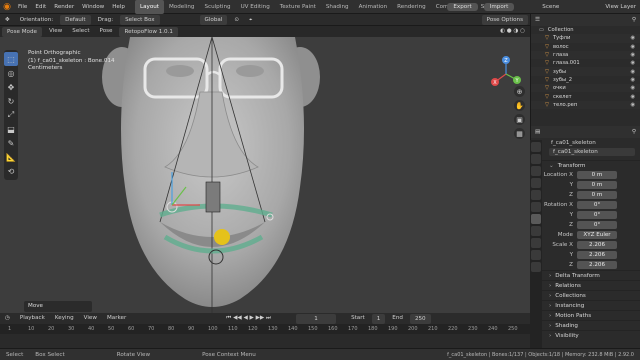 Image resolution: width=640 pixels, height=360 pixels. What do you see at coordinates (585, 165) in the screenshot?
I see `transform-section-header: Transform` at bounding box center [585, 165].